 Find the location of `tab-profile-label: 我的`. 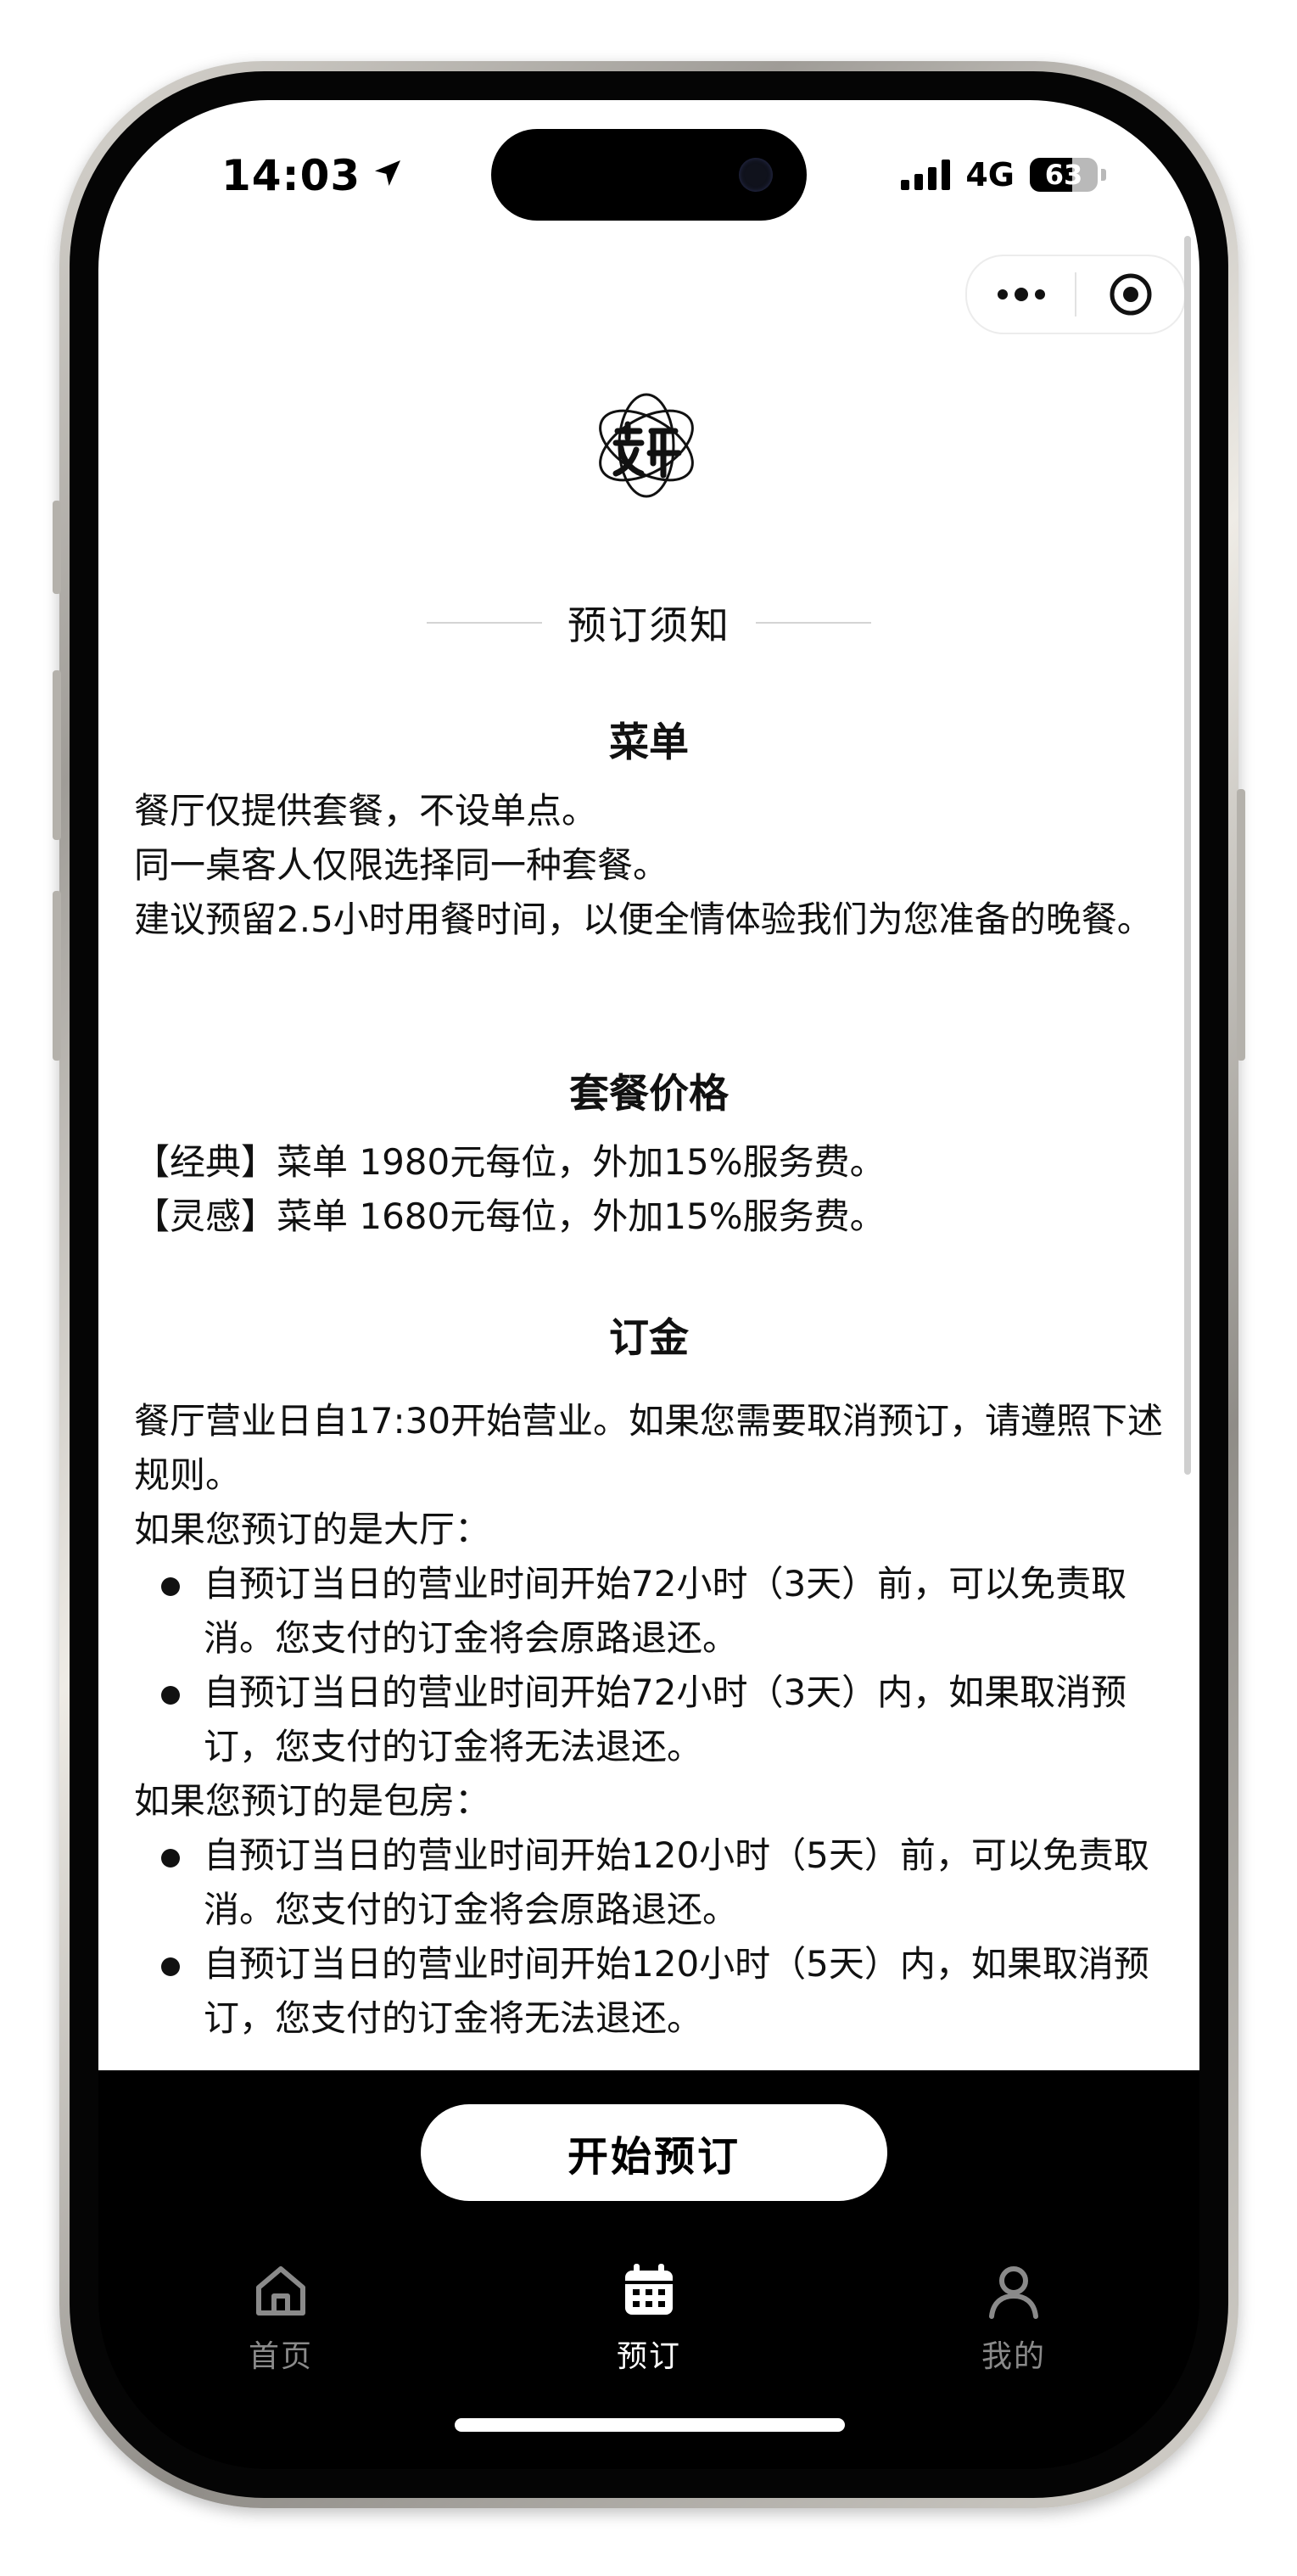

tab-profile-label: 我的 is located at coordinates (1013, 2356).